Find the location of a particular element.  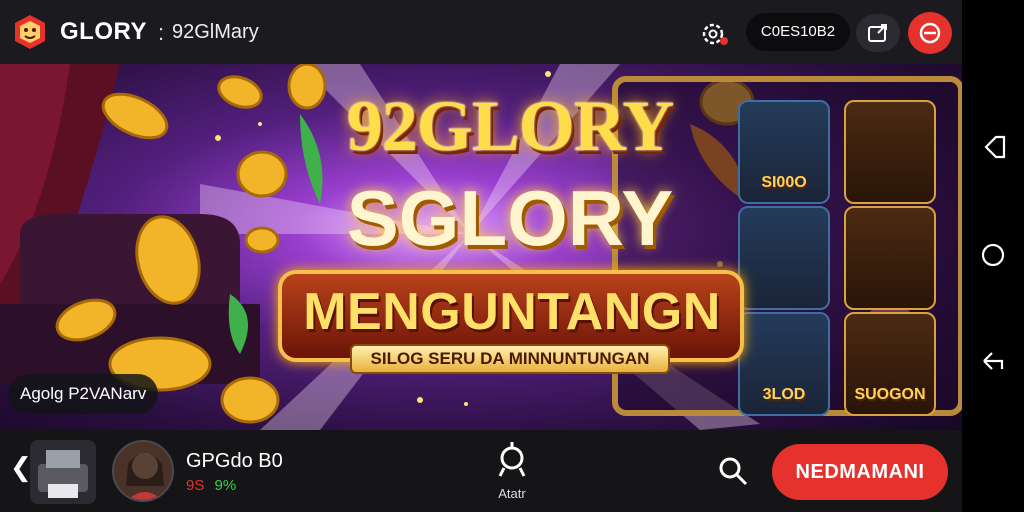

android-home-icon is located at coordinates (993, 255).